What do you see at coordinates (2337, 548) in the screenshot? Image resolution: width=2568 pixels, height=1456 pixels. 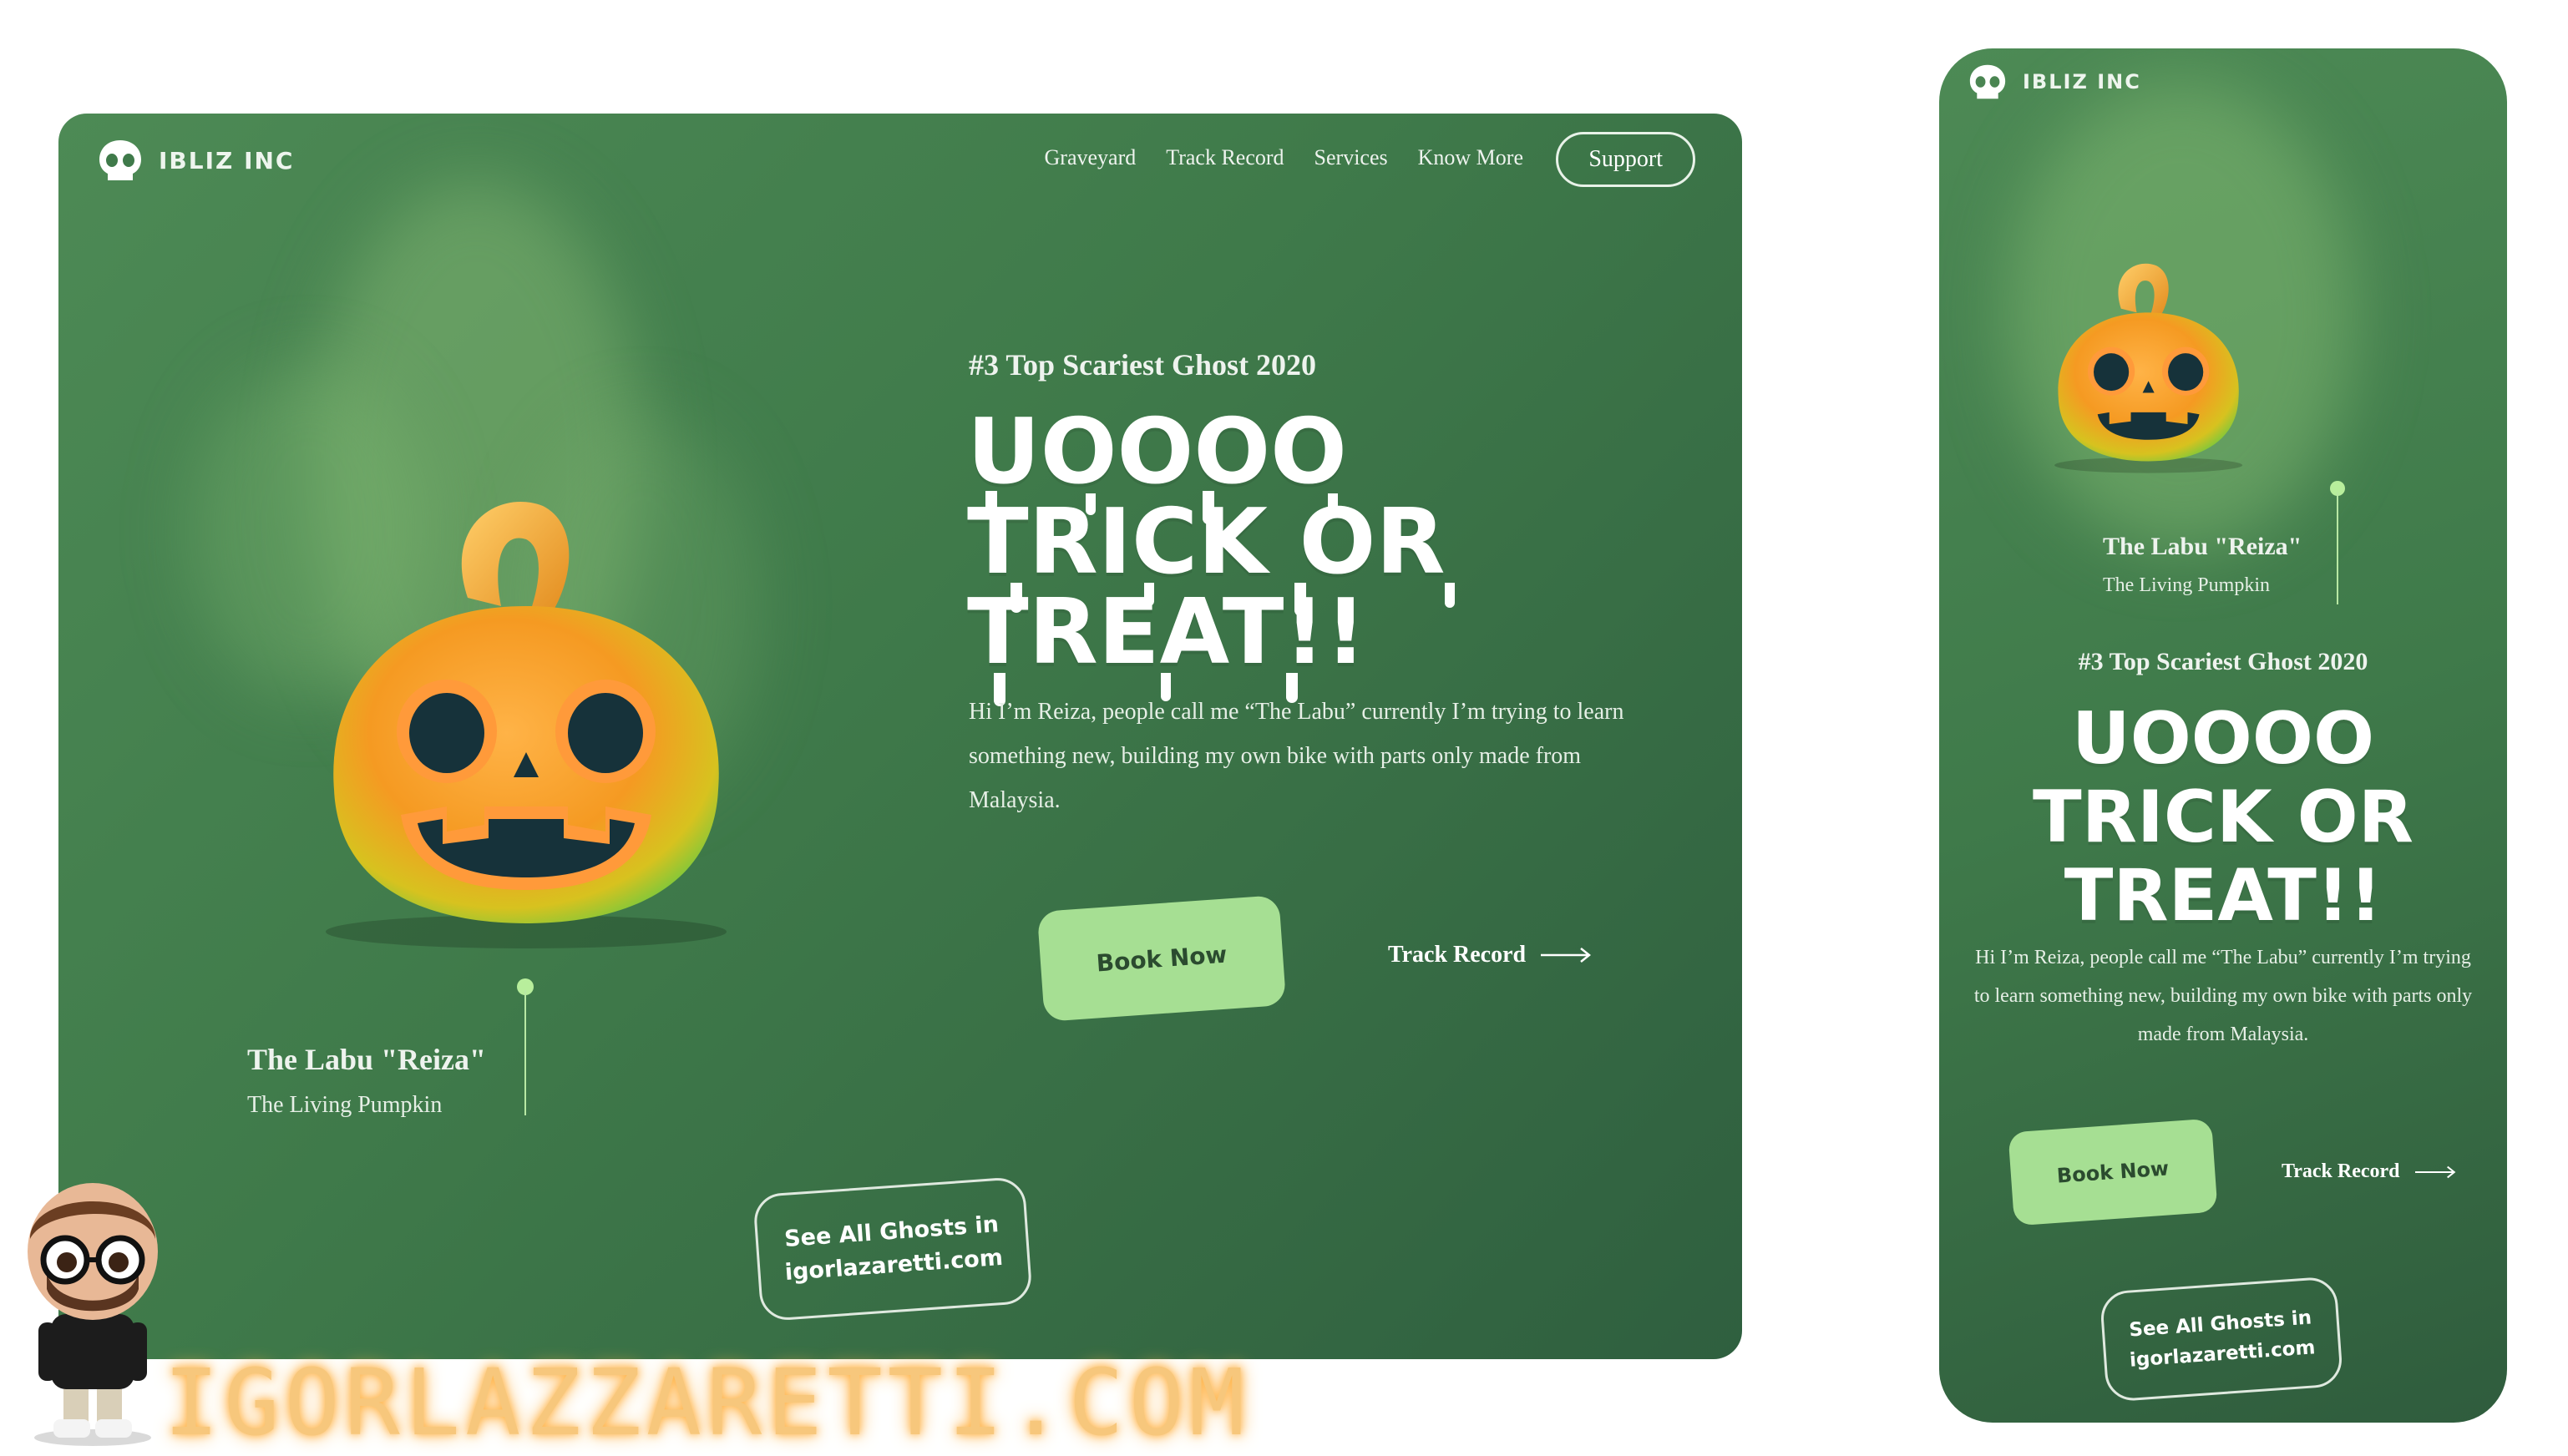 I see `mobile-pin-line` at bounding box center [2337, 548].